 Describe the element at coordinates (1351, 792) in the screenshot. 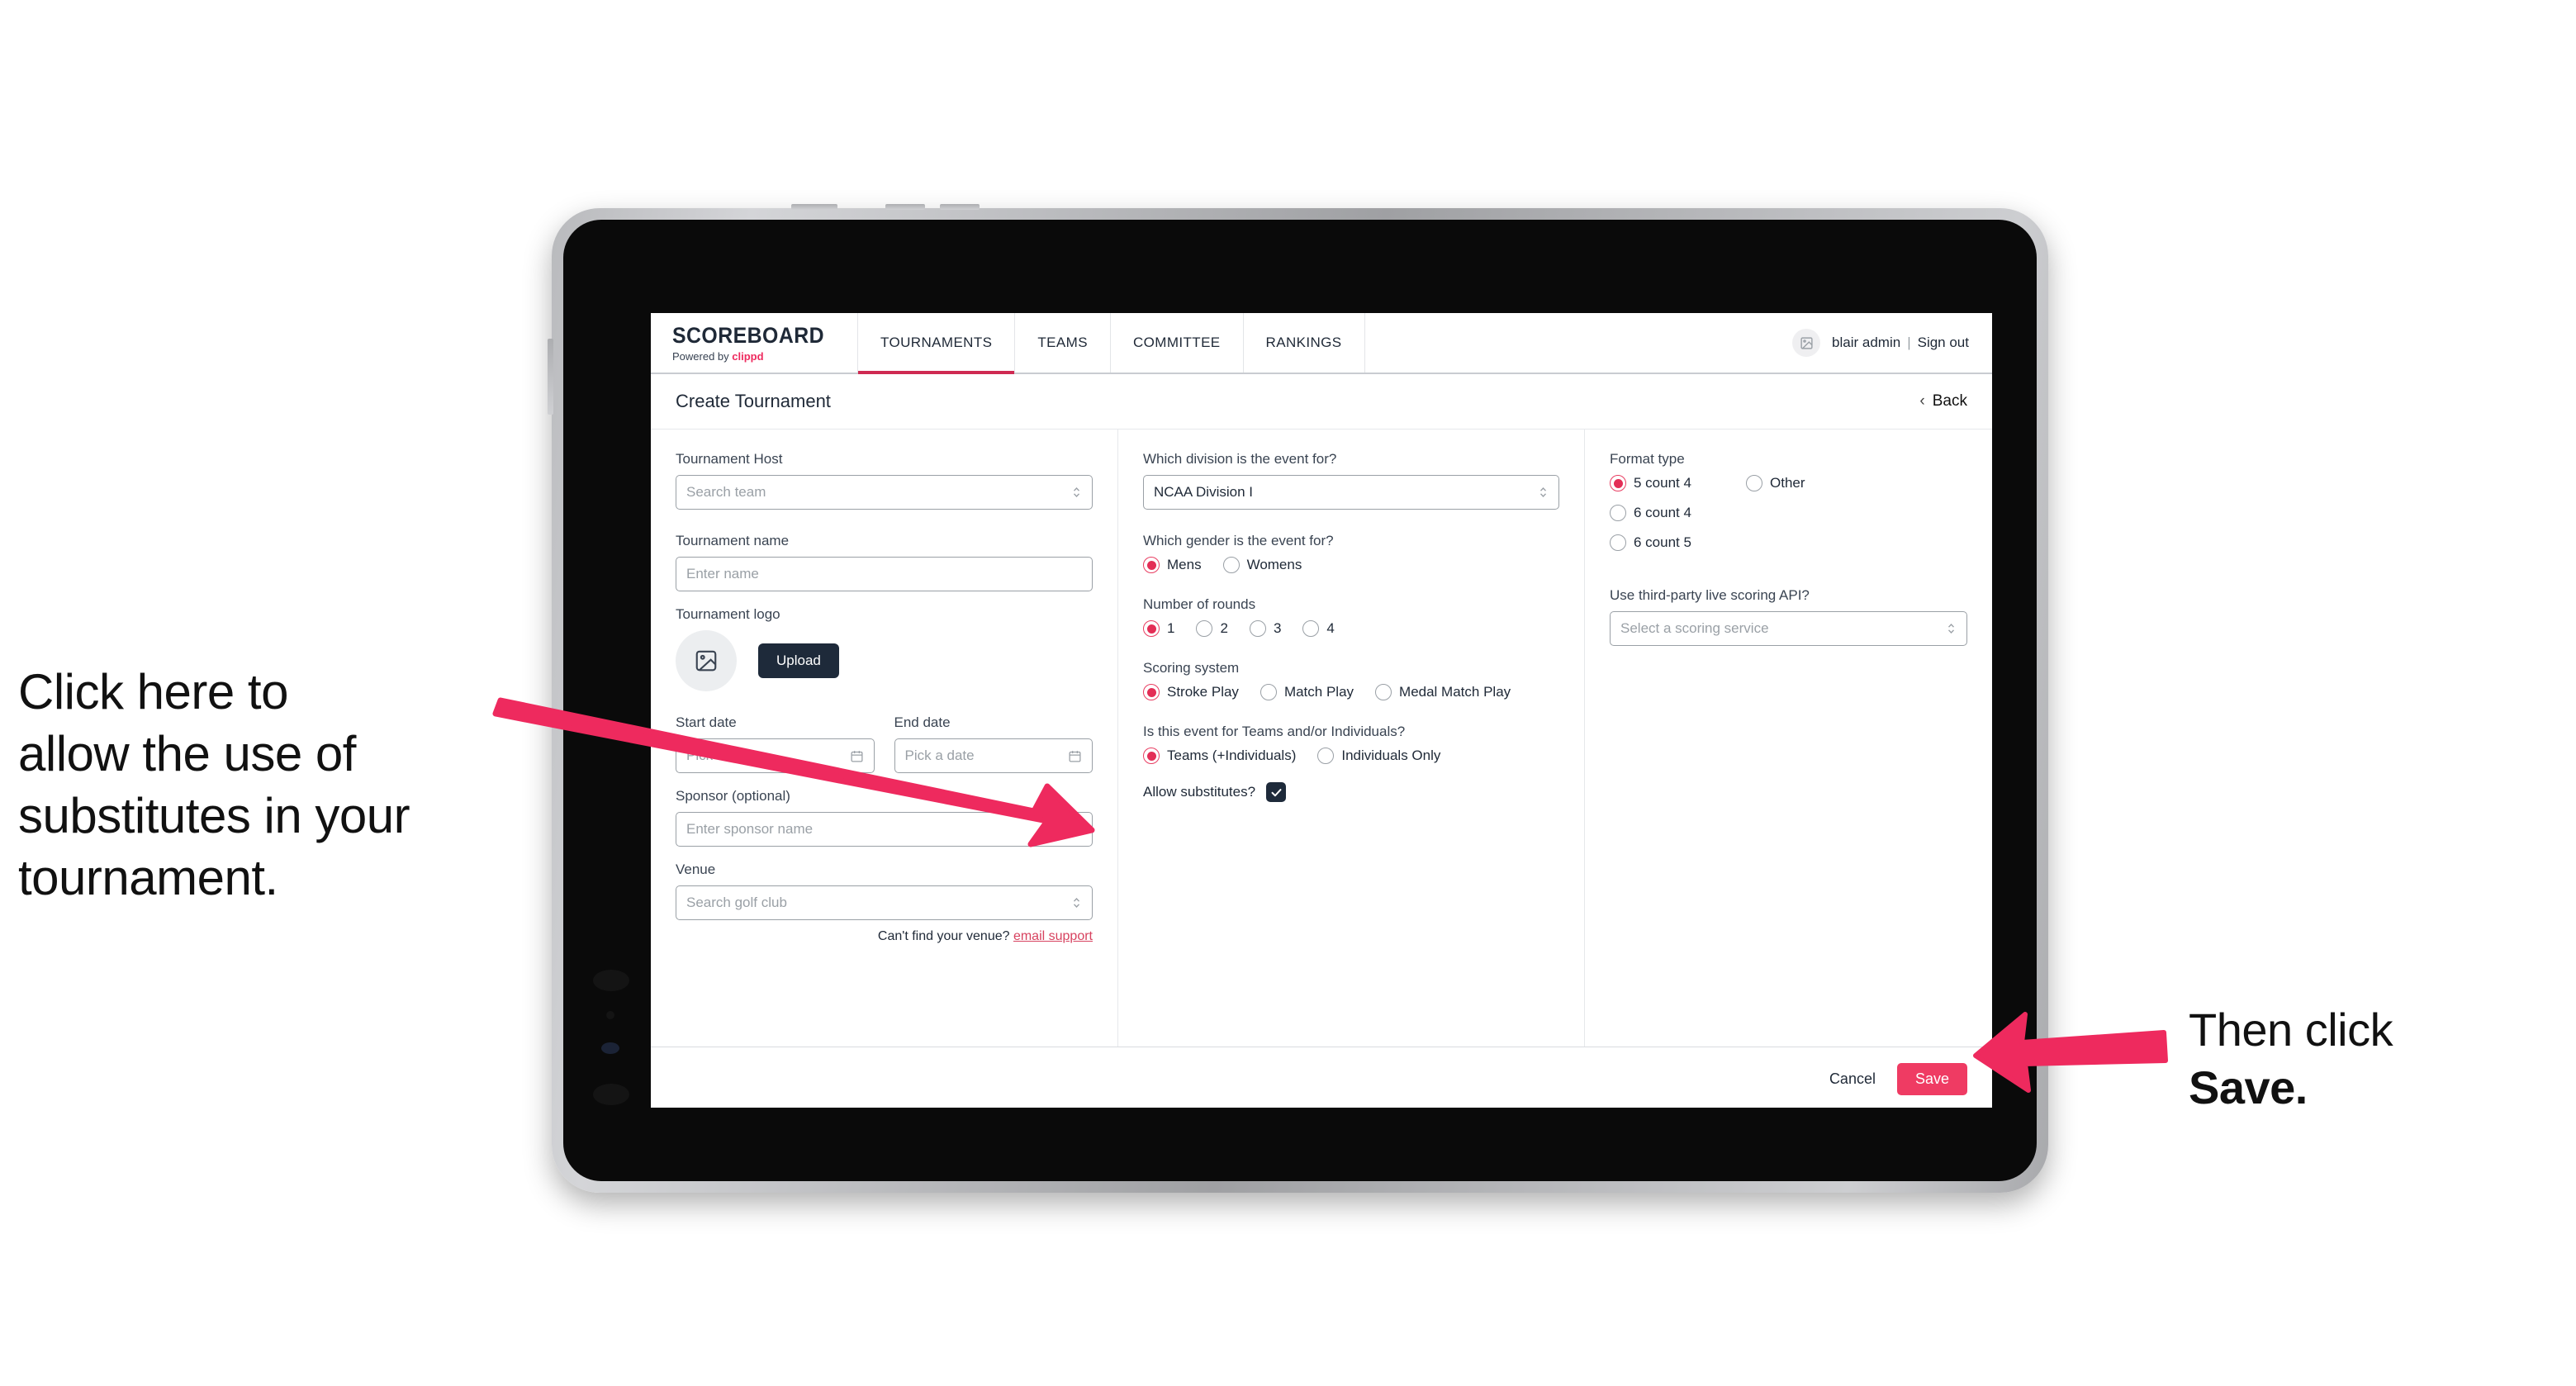

I see `allow-substitutes-row: Allow substitutes?` at that location.